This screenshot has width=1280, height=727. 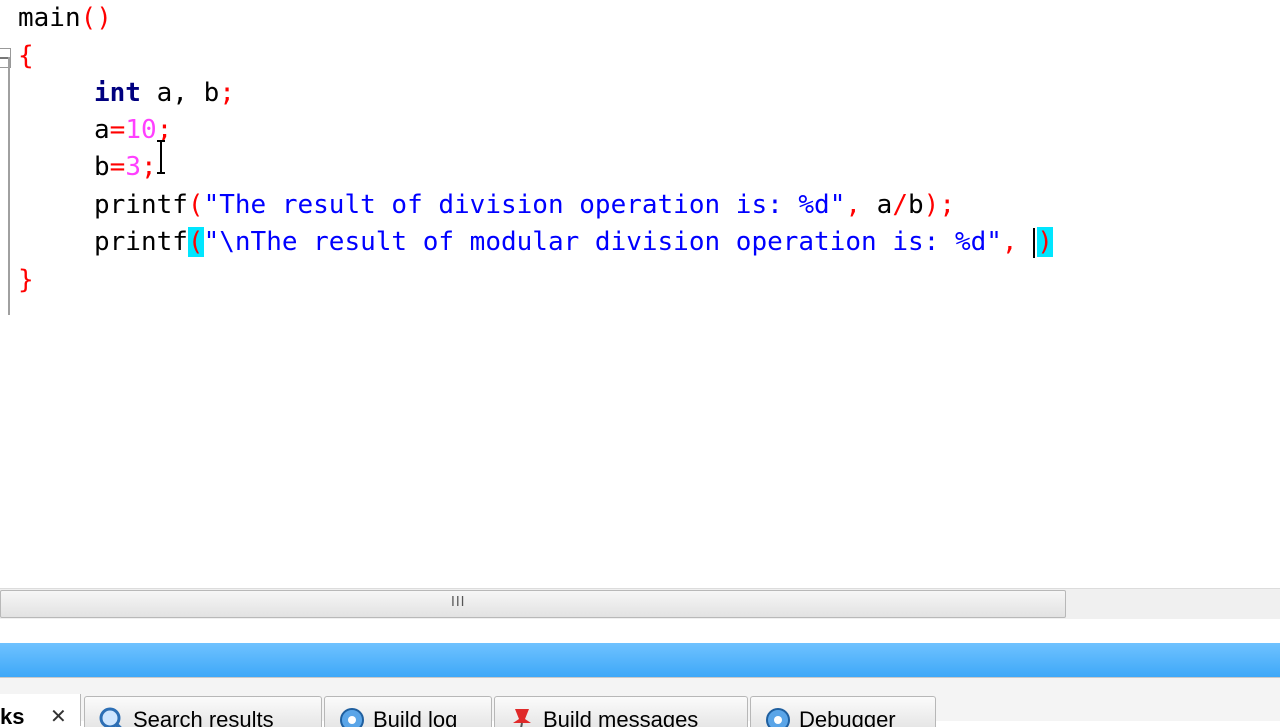 What do you see at coordinates (141, 130) in the screenshot?
I see `number-literal: 10` at bounding box center [141, 130].